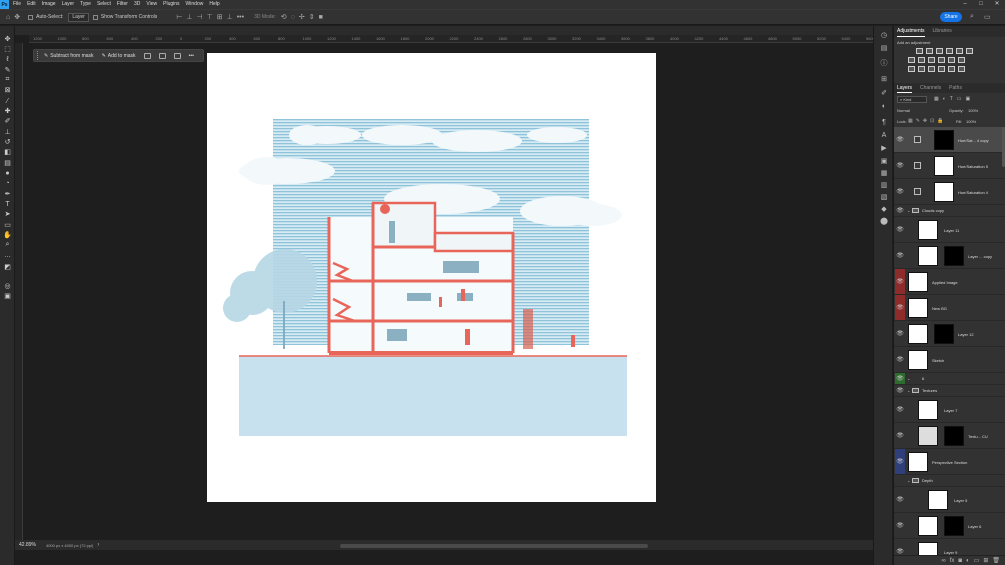  Describe the element at coordinates (7, 121) in the screenshot. I see `brush-tool-icon: ✐` at that location.